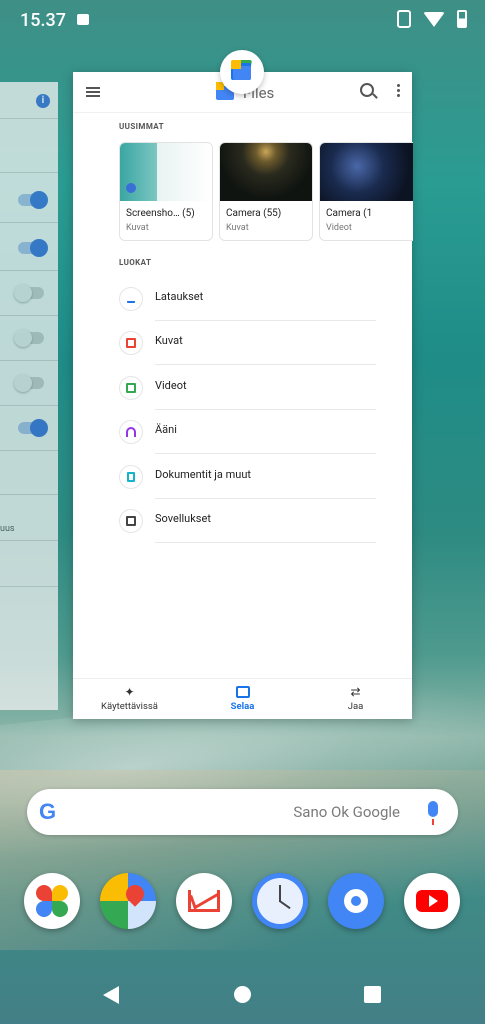  I want to click on recent-item: Screensho… (5) Kuvat, so click(166, 191).